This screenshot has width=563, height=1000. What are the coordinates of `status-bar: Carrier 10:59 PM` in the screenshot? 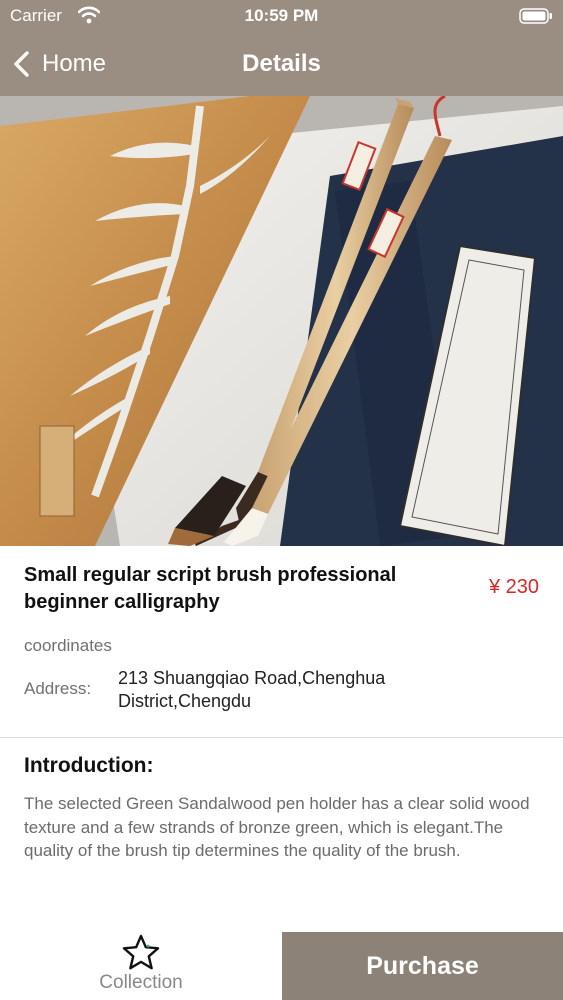 It's located at (281, 16).